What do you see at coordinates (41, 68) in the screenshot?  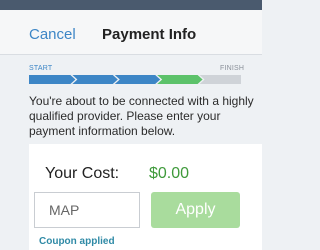 I see `progress-start-label: START` at bounding box center [41, 68].